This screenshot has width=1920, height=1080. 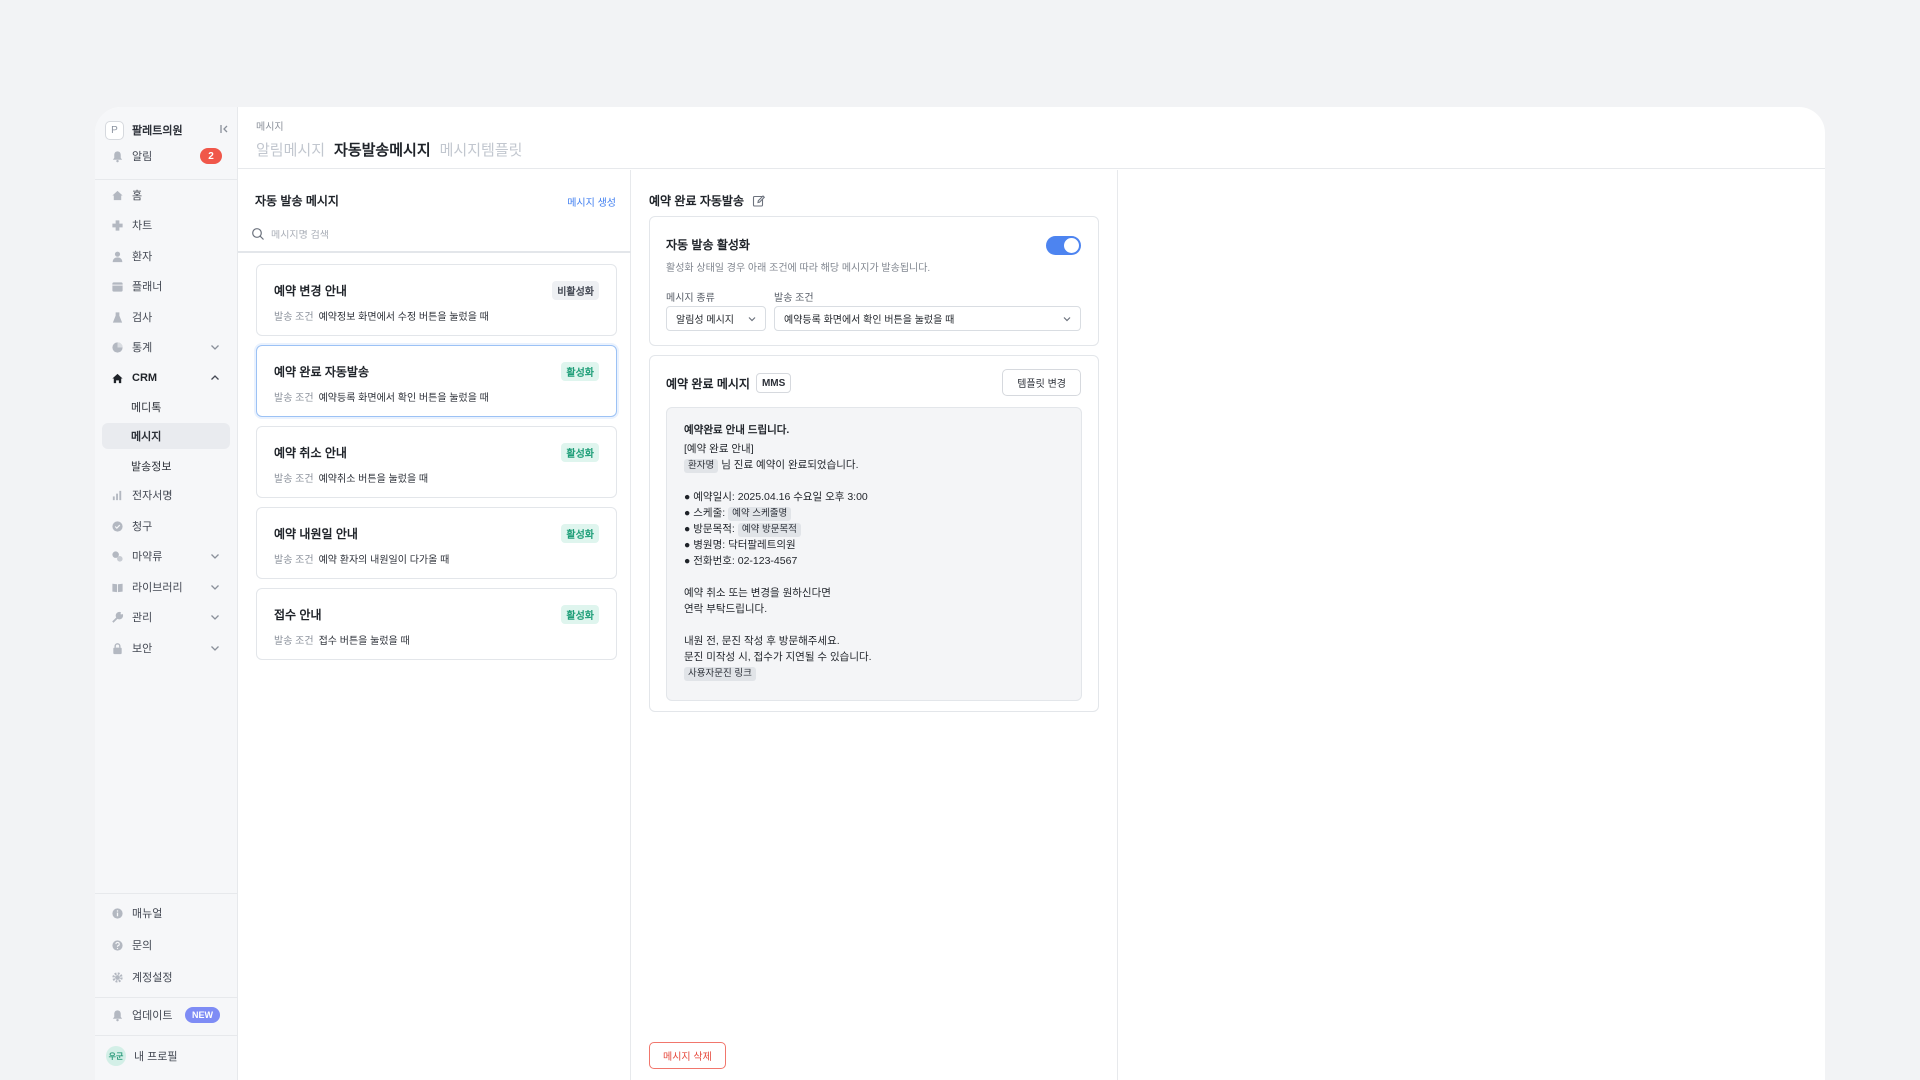 I want to click on message-card: 접수 안내 활성화 발송 조건 접수 버튼을 눌렀을 때, so click(x=436, y=624).